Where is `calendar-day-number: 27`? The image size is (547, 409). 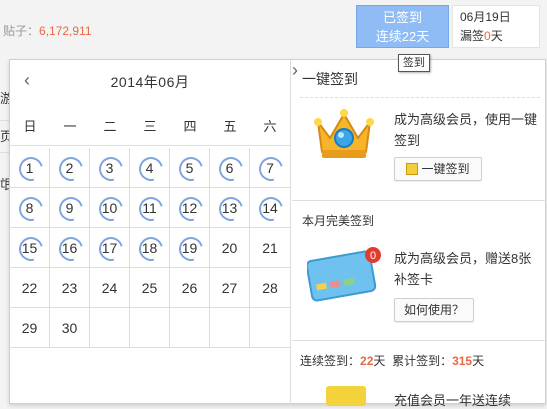
calendar-day-number: 27 is located at coordinates (229, 288).